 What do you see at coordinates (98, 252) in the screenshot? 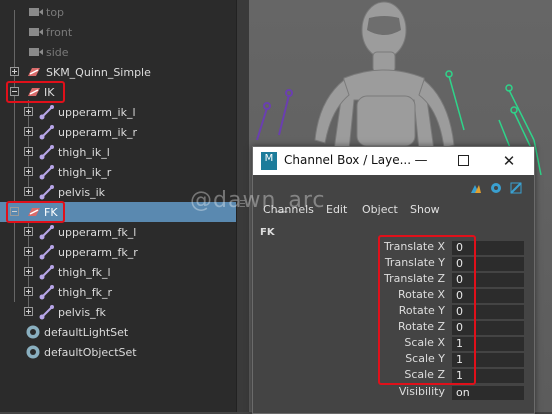
I see `outliner-item-label: upperarm_fk_r` at bounding box center [98, 252].